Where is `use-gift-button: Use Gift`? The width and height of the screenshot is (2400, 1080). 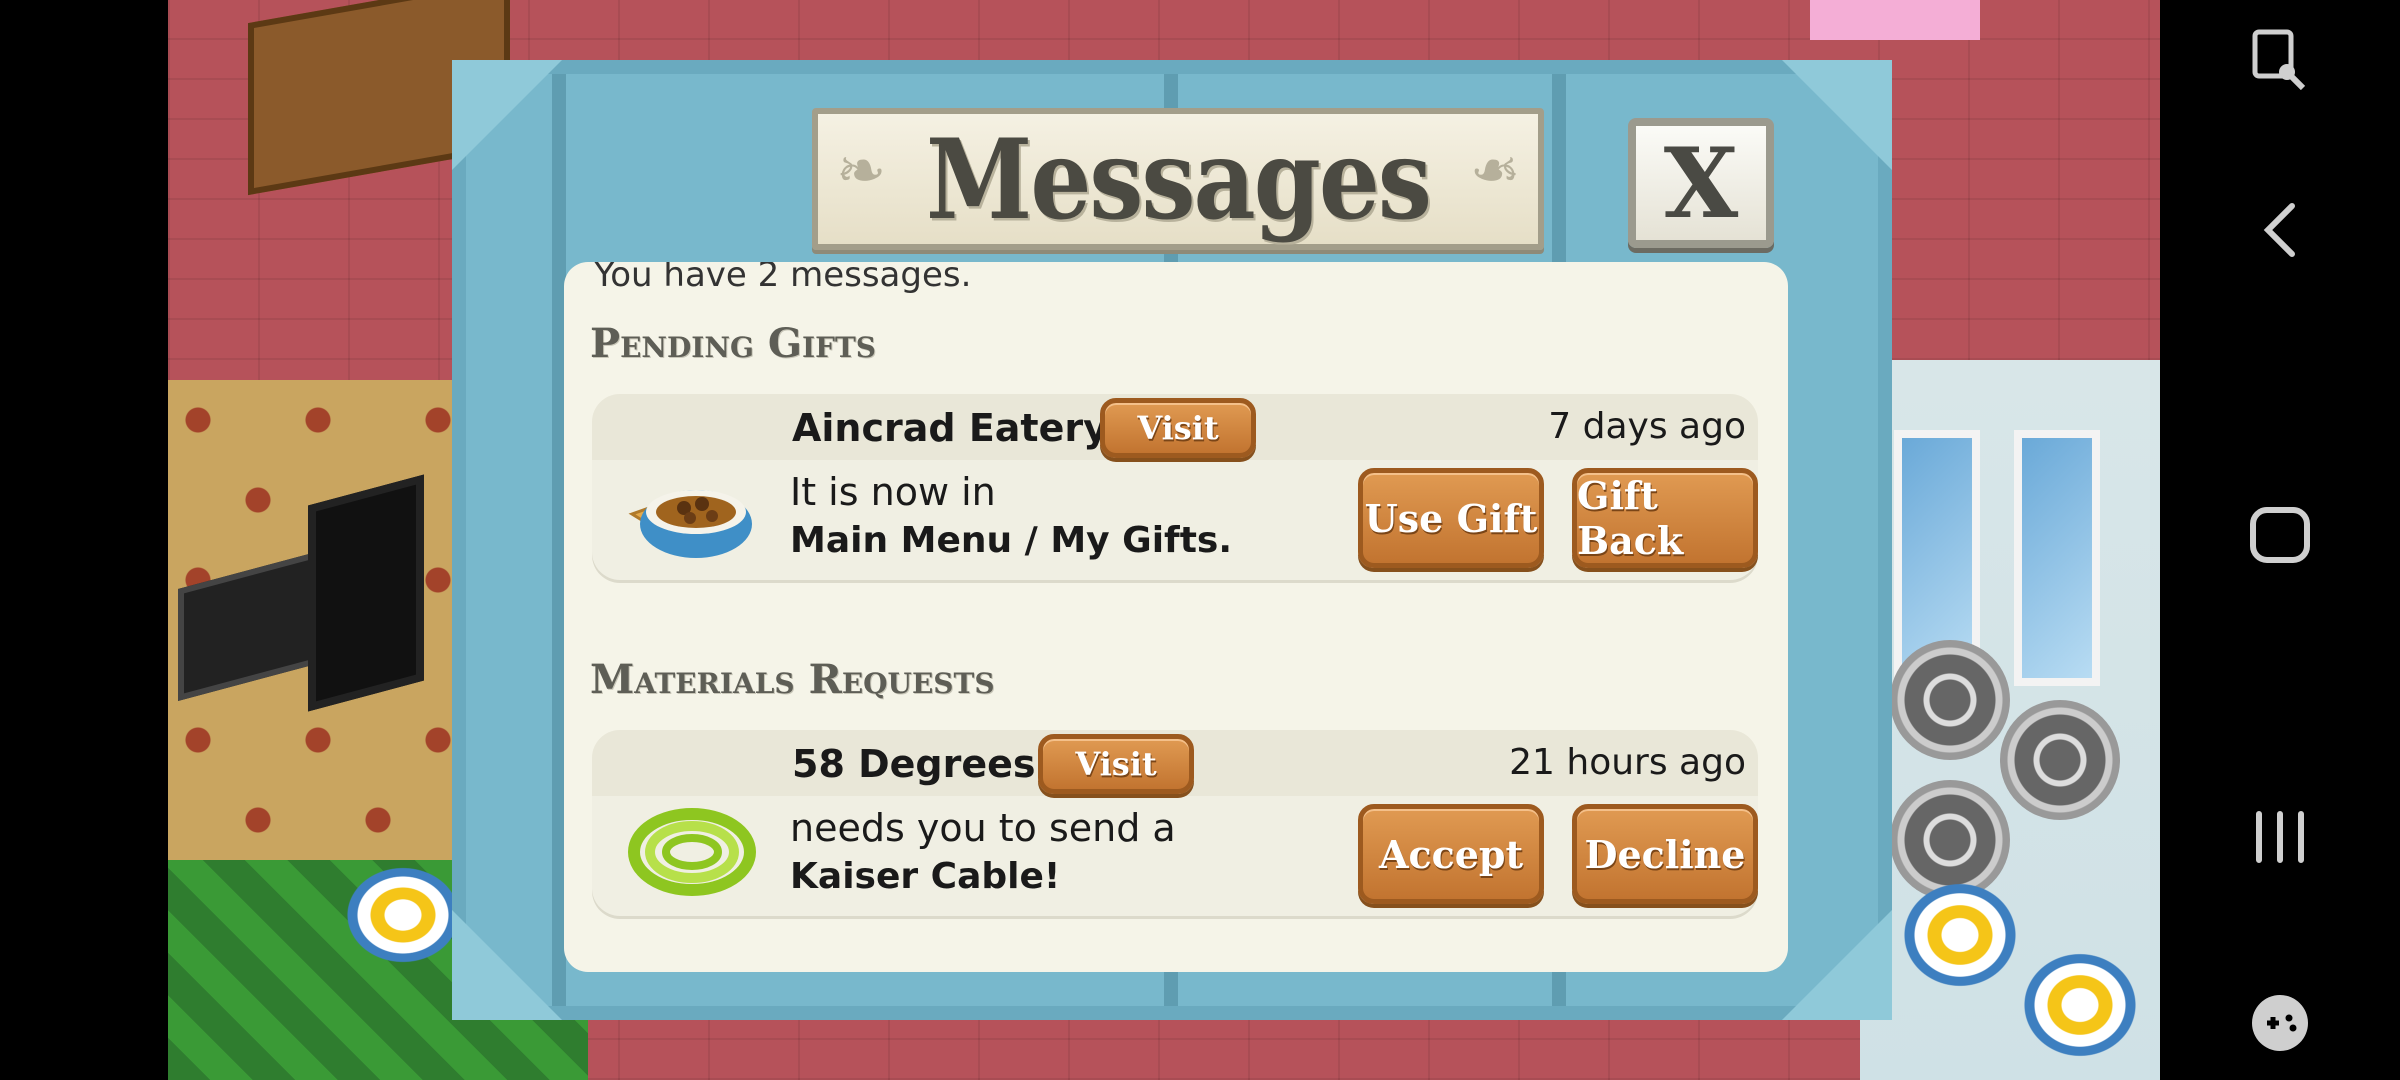
use-gift-button: Use Gift is located at coordinates (1451, 518).